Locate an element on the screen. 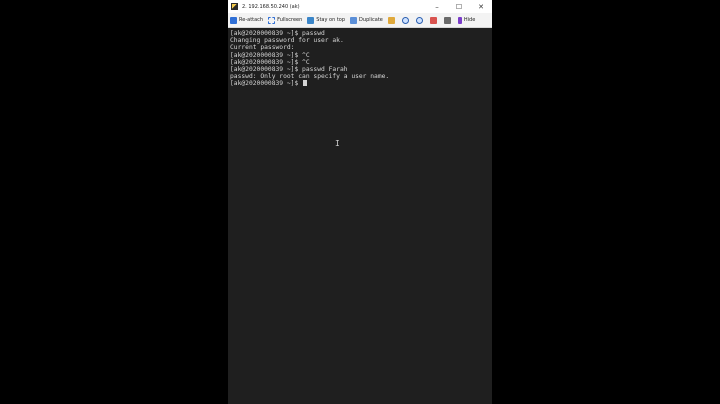  hide-button: Hide is located at coordinates (466, 20).